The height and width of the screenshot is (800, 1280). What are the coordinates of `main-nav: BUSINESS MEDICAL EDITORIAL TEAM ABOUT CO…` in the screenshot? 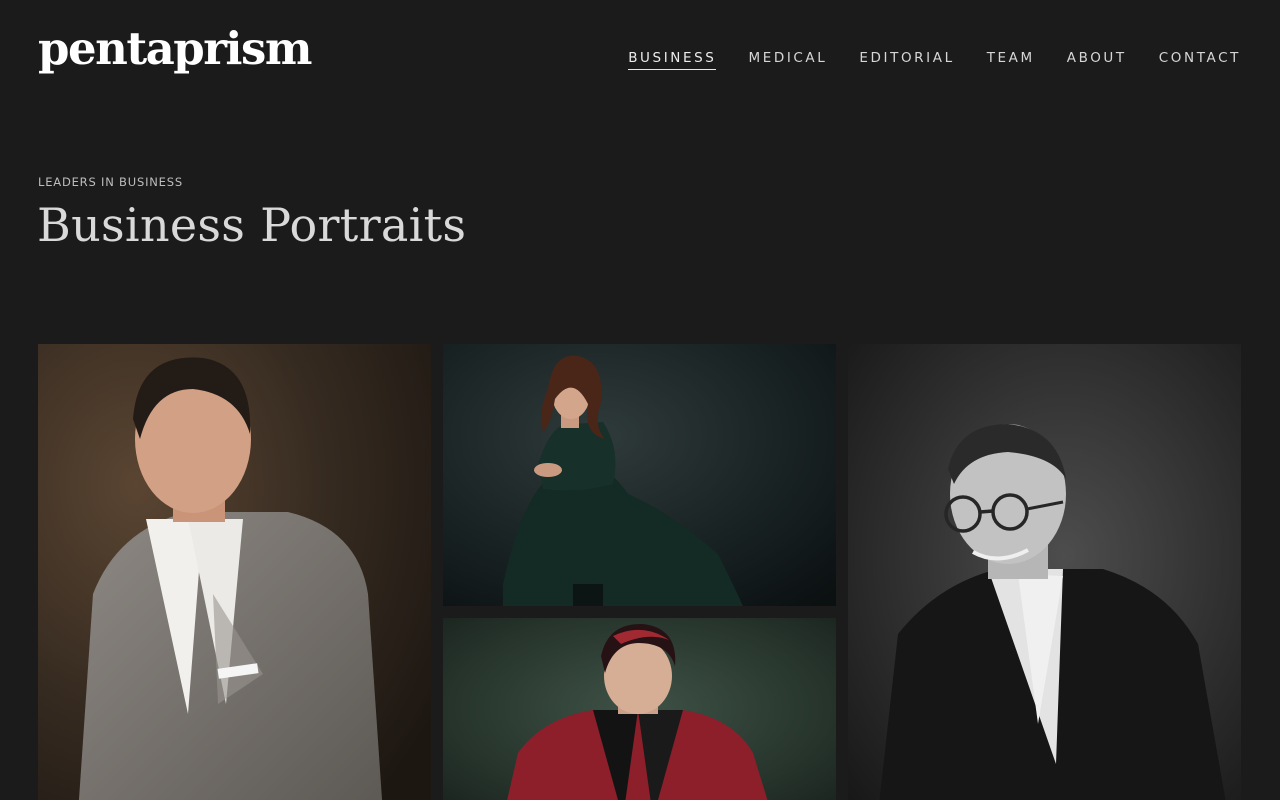 It's located at (934, 60).